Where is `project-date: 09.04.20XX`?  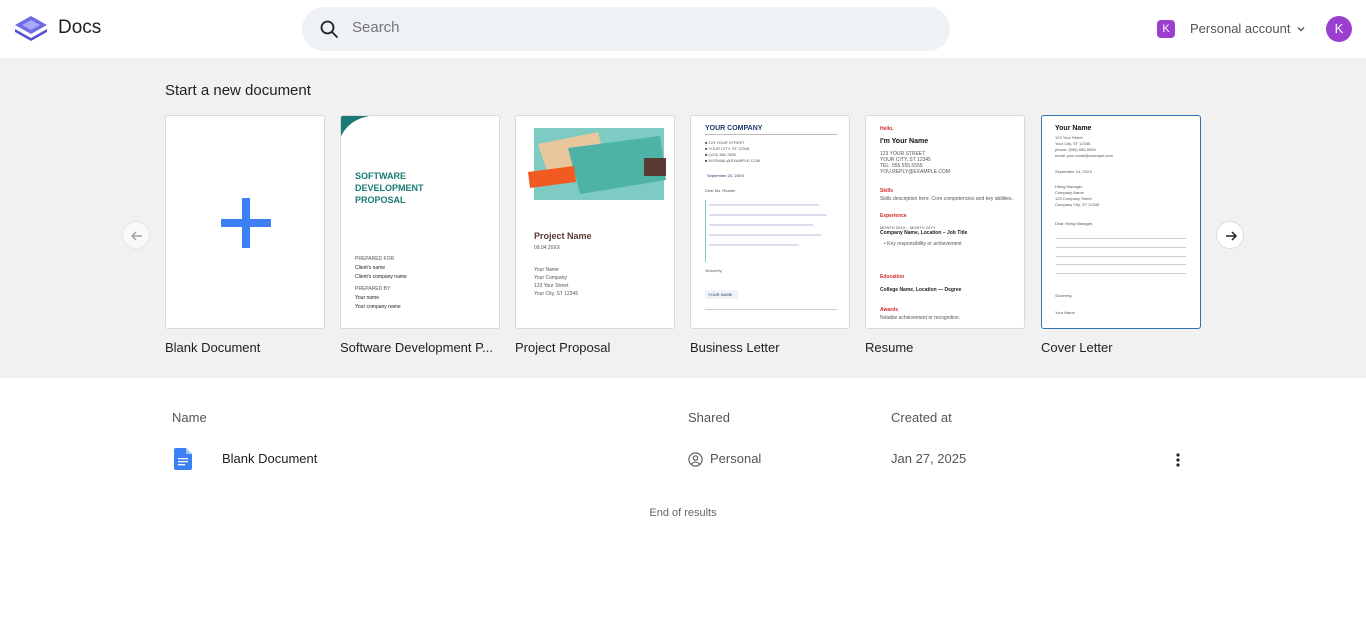 project-date: 09.04.20XX is located at coordinates (547, 248).